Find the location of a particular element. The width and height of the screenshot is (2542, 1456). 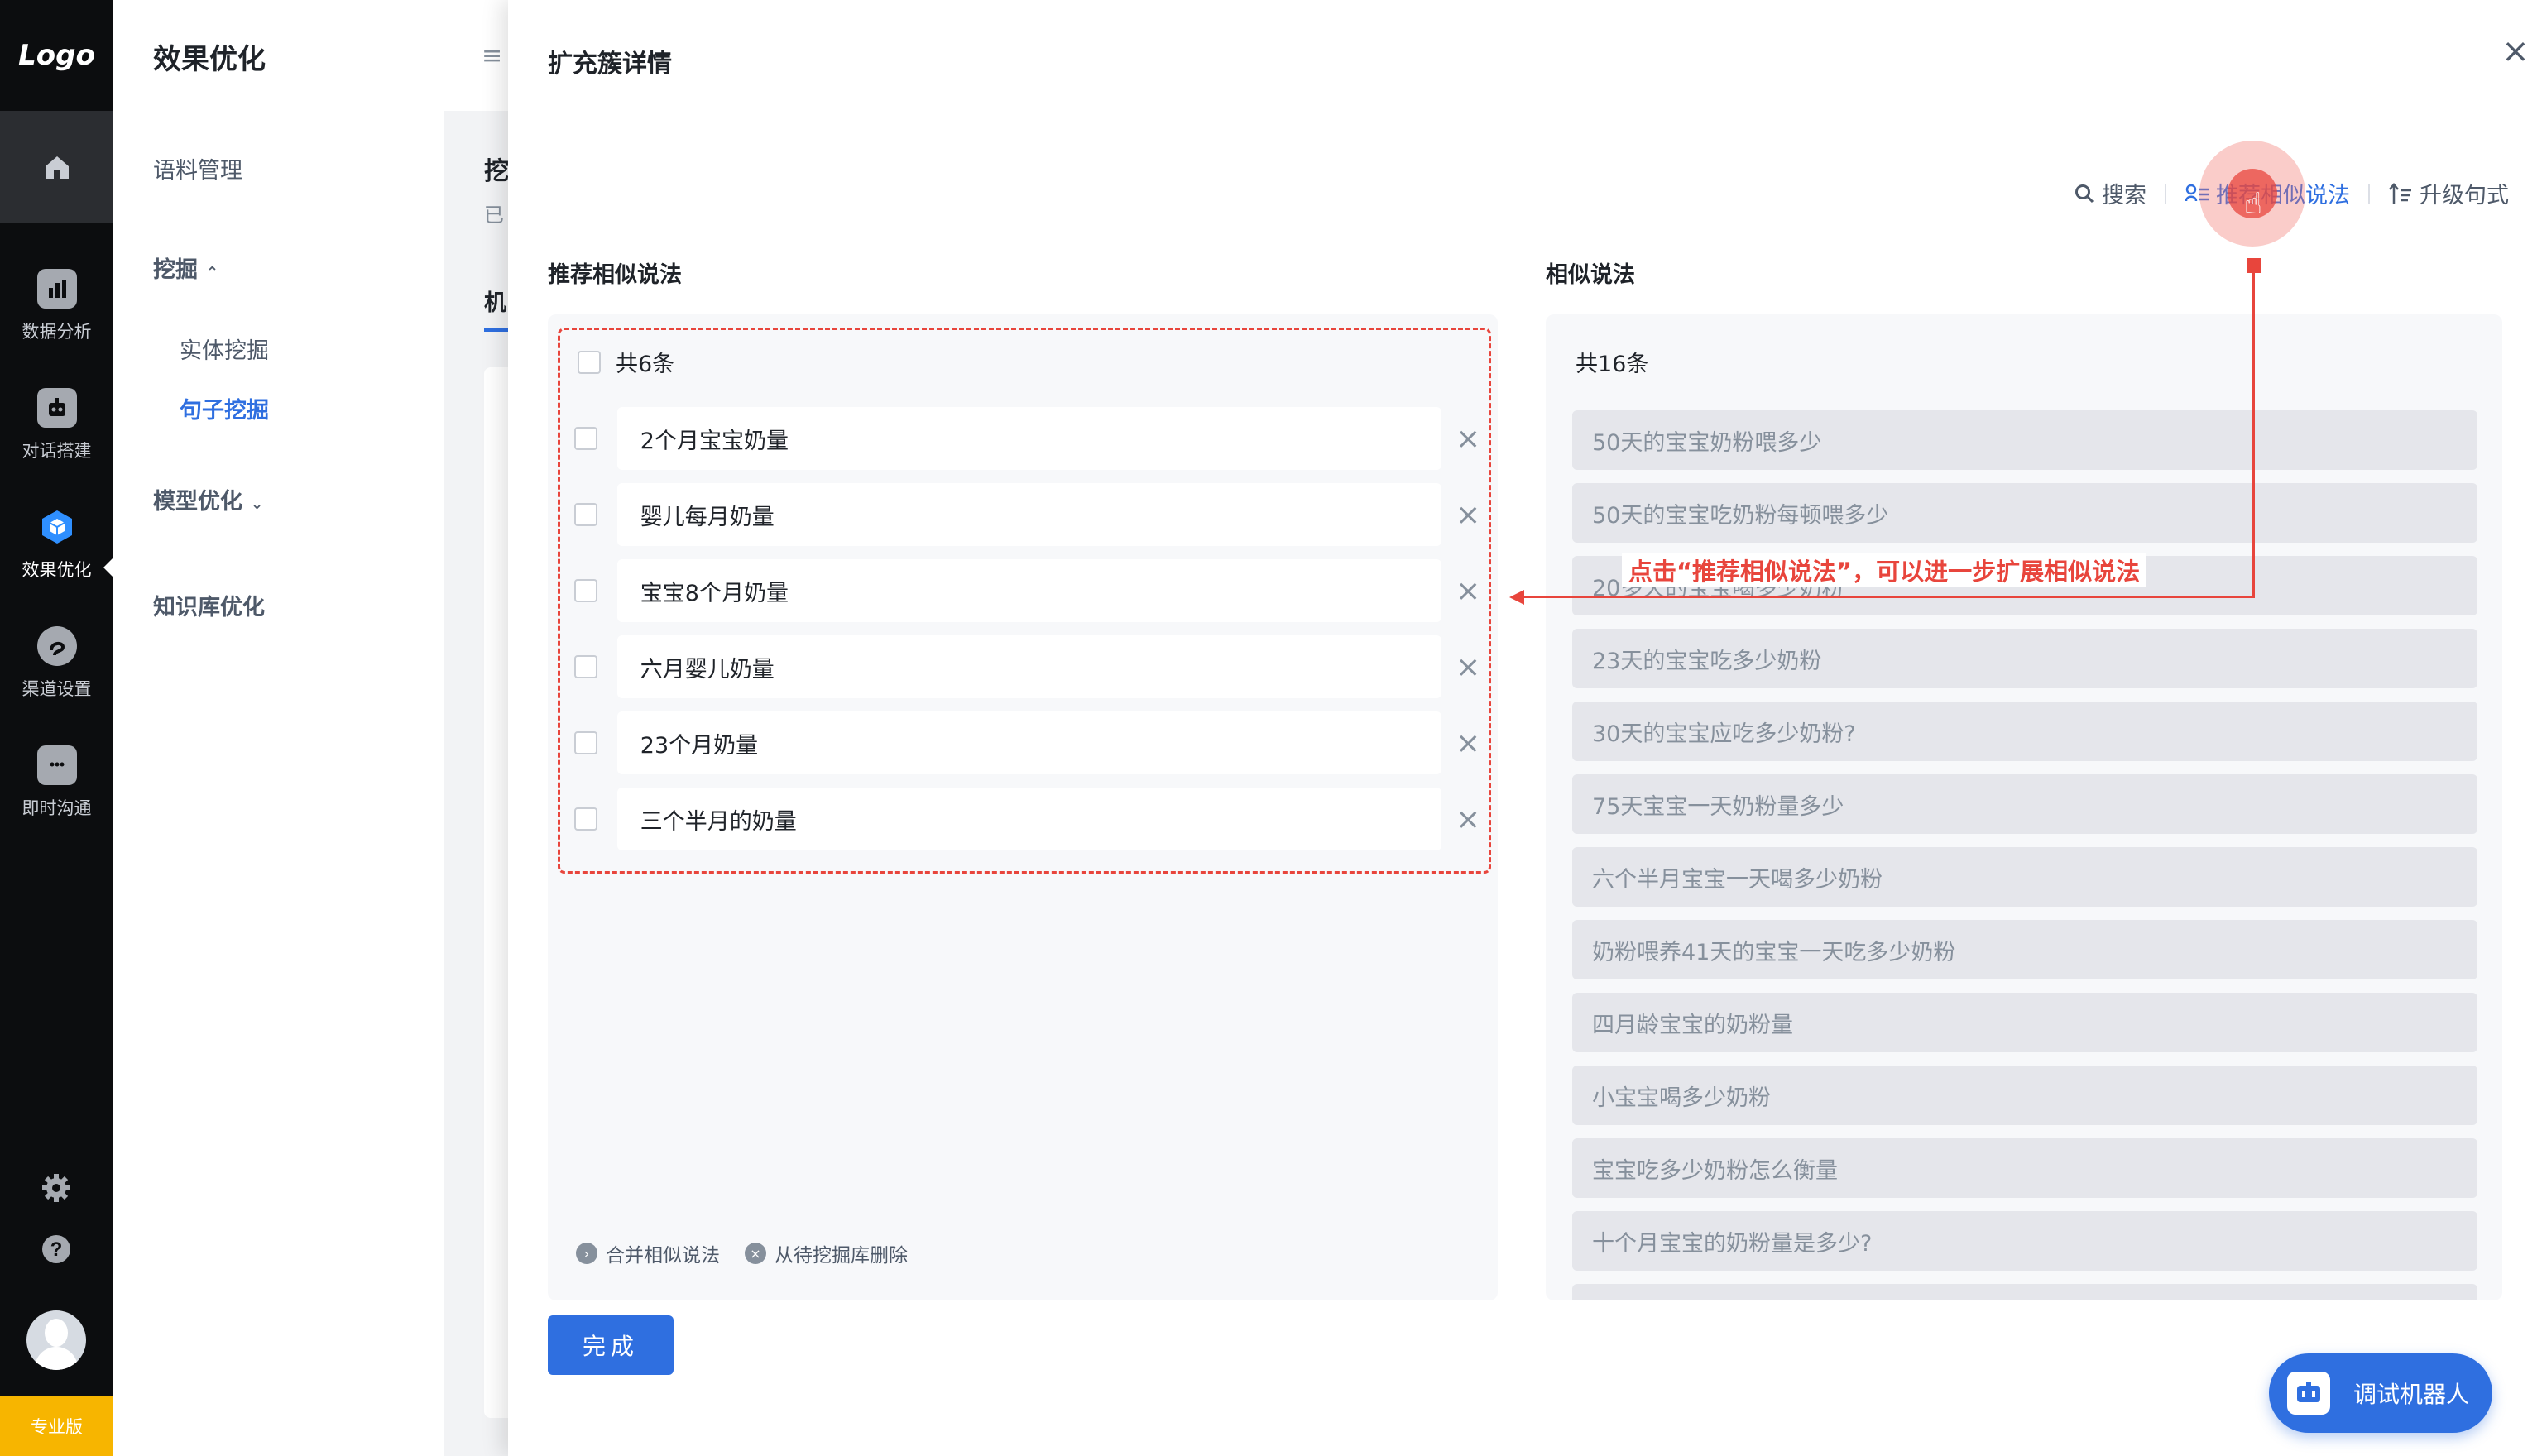

merge-label: 合并相似说法 is located at coordinates (663, 1256).